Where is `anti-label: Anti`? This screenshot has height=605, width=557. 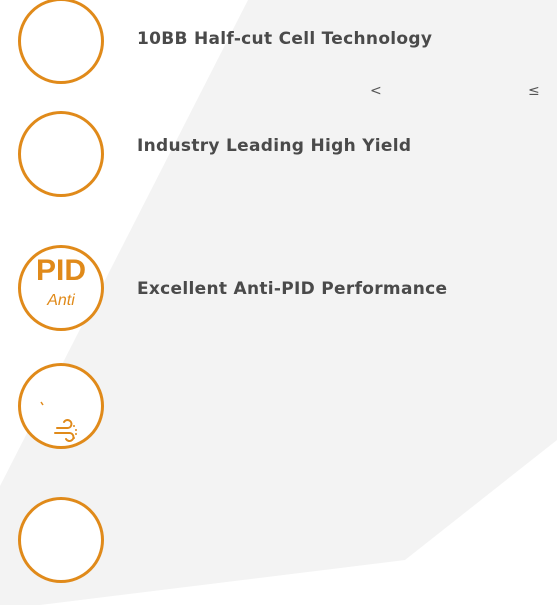
anti-label: Anti is located at coordinates (61, 300).